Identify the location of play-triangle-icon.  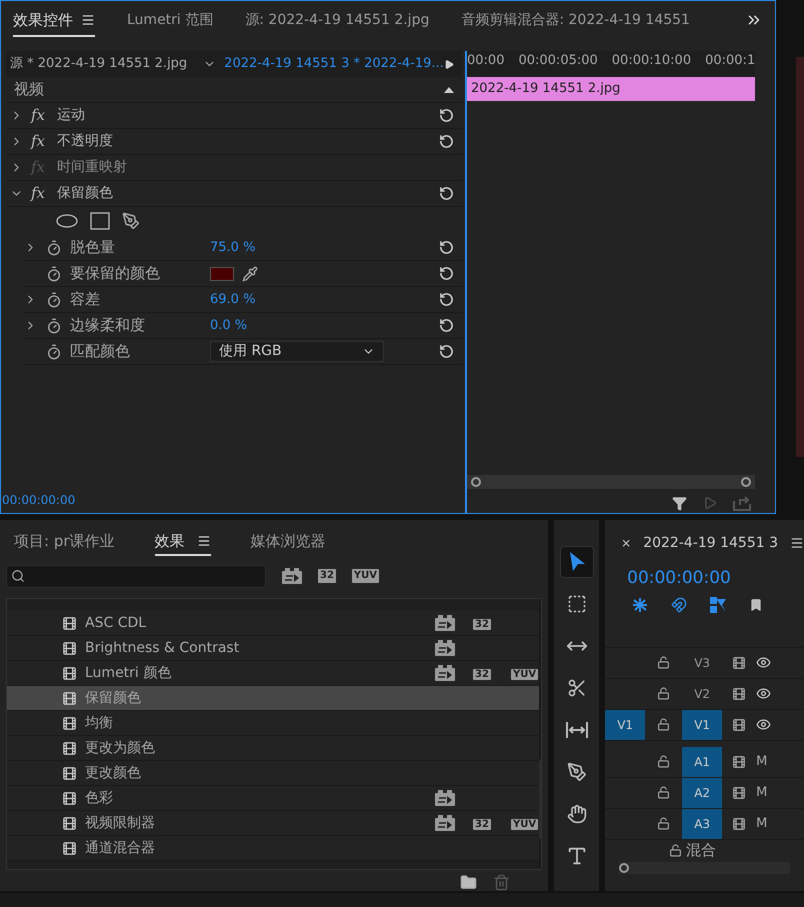
(449, 64).